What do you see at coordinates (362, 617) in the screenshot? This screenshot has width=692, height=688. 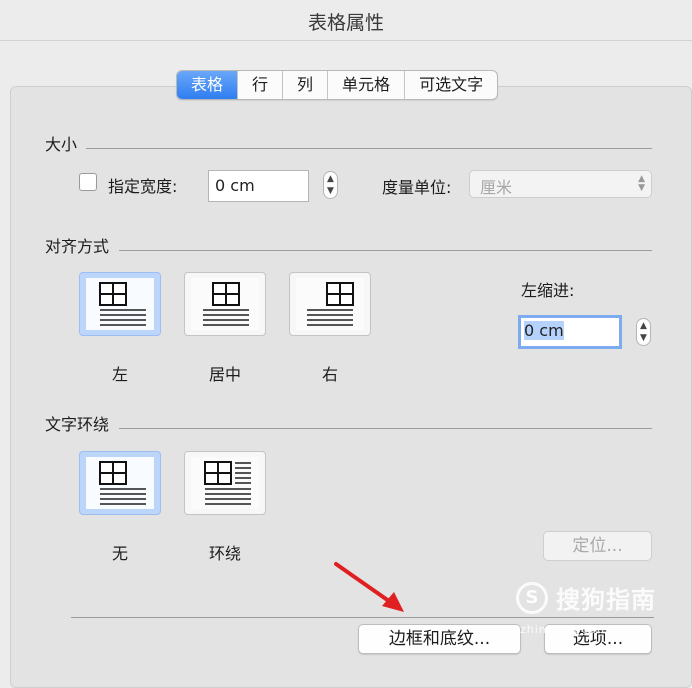 I see `footer-divider` at bounding box center [362, 617].